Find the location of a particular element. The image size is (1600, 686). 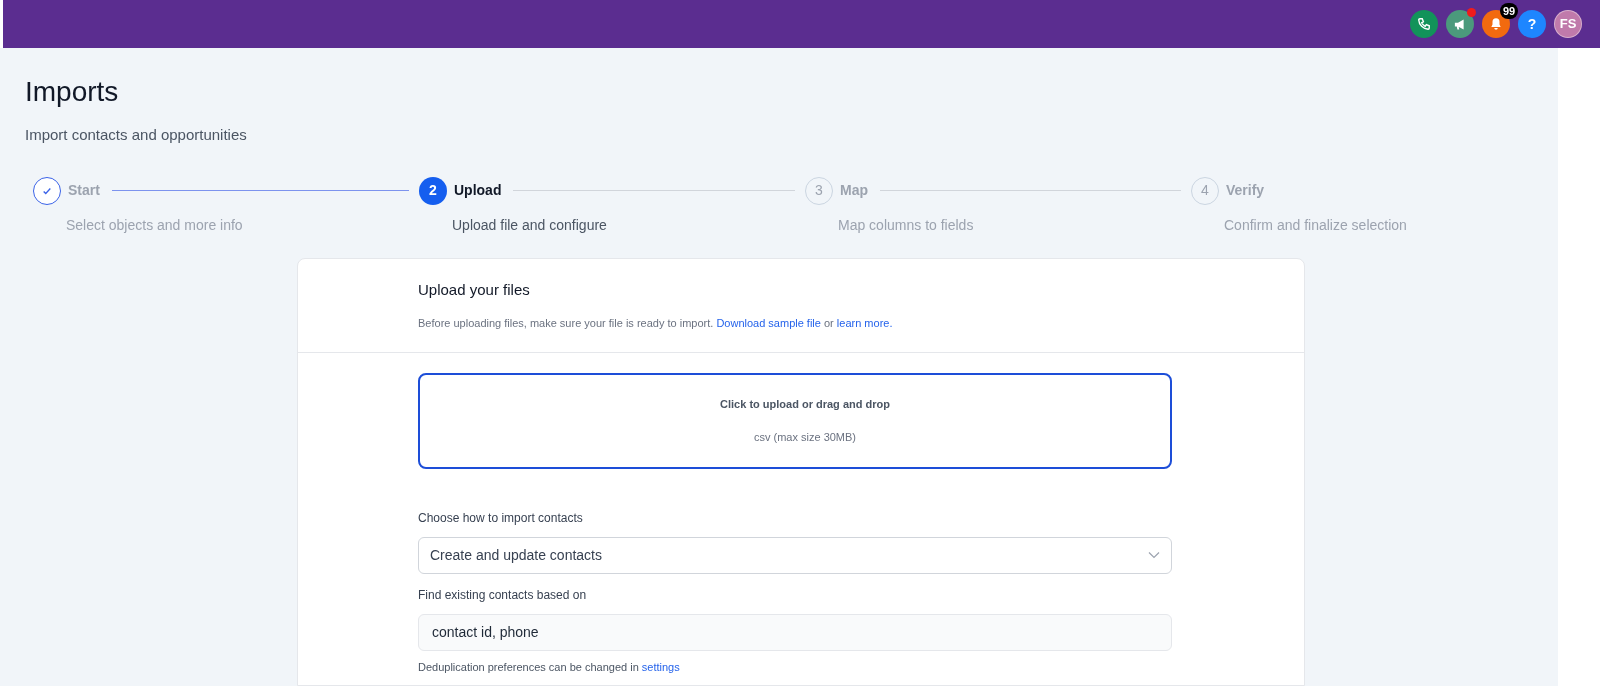

upload-dropzone: Click to upload or drag and drop csv (max size 30MB) is located at coordinates (795, 420).